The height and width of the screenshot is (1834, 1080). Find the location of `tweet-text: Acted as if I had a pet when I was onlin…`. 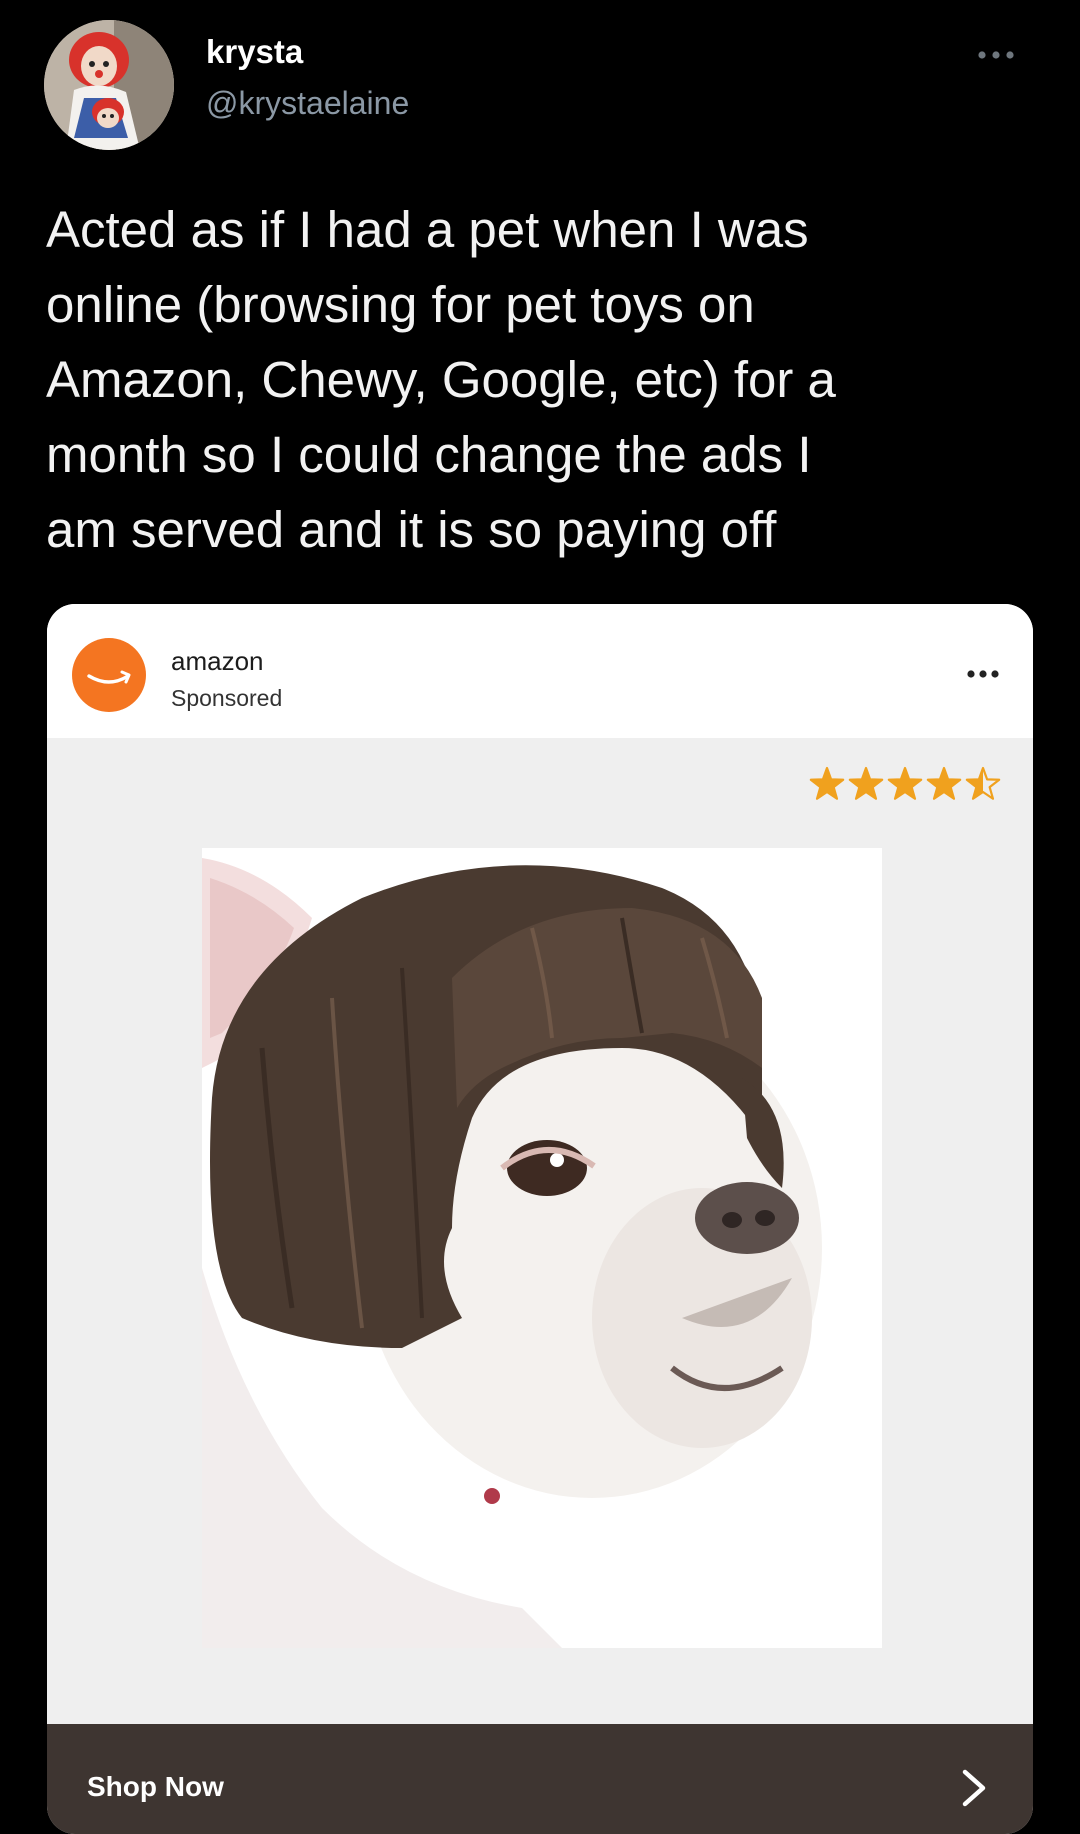

tweet-text: Acted as if I had a pet when I was onlin… is located at coordinates (441, 379).